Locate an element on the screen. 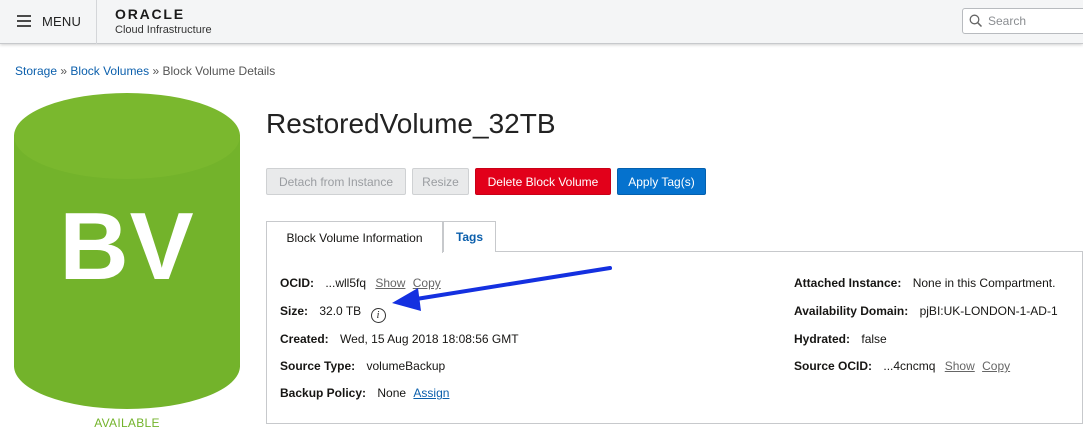  tab-tags: Tags is located at coordinates (469, 236).